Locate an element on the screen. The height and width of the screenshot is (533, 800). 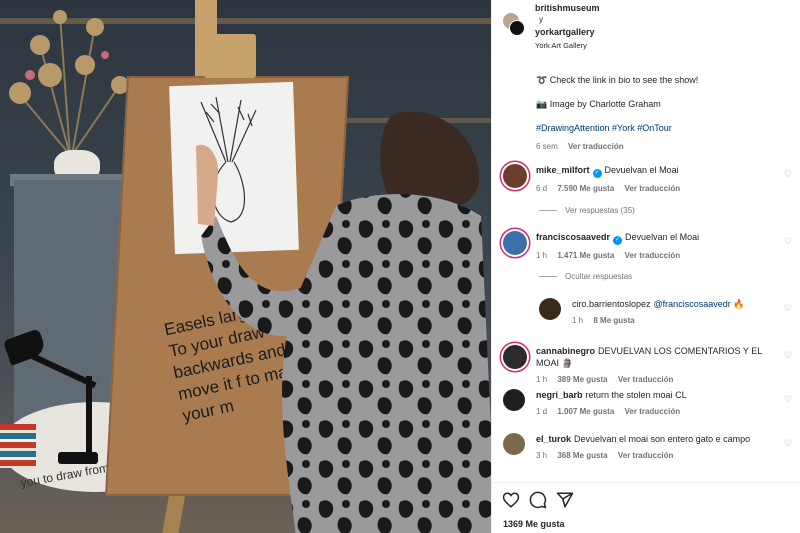
caption-hashtags: #DrawingAttention #York #OnTour is located at coordinates (664, 128).